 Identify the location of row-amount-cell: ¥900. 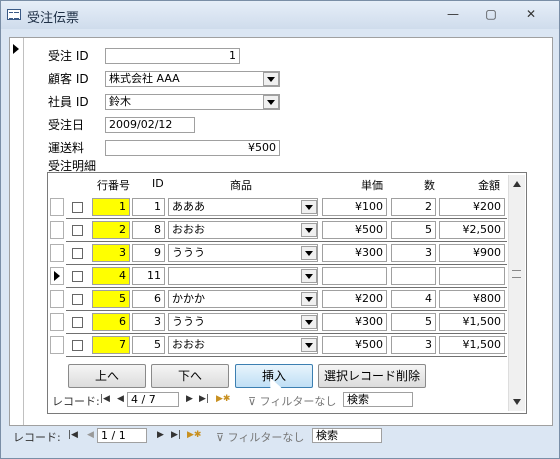
(472, 253).